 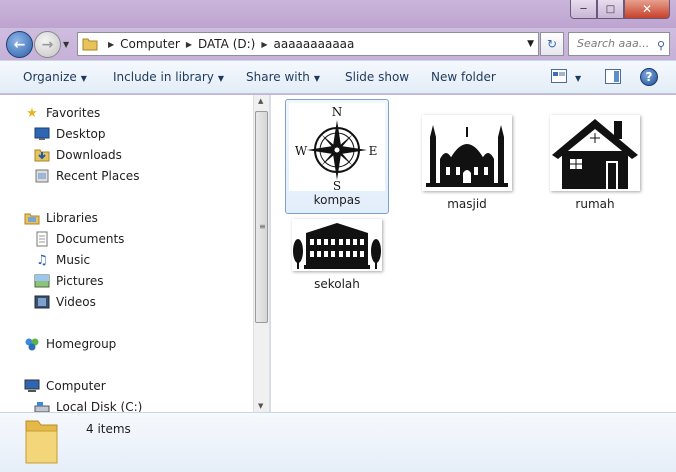 What do you see at coordinates (530, 44) in the screenshot?
I see `address-dropdown-icon: ▼` at bounding box center [530, 44].